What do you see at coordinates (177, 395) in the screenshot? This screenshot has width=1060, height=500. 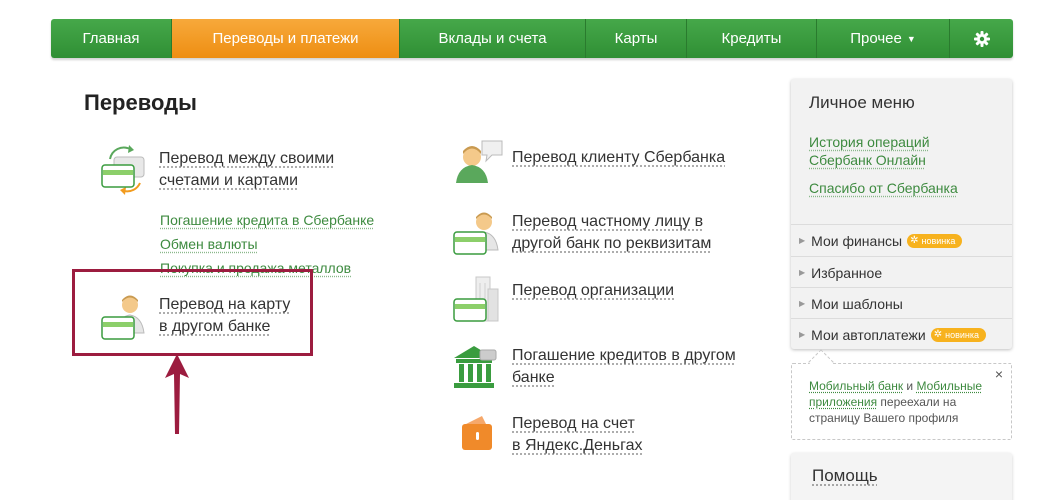 I see `arrow-up-icon` at bounding box center [177, 395].